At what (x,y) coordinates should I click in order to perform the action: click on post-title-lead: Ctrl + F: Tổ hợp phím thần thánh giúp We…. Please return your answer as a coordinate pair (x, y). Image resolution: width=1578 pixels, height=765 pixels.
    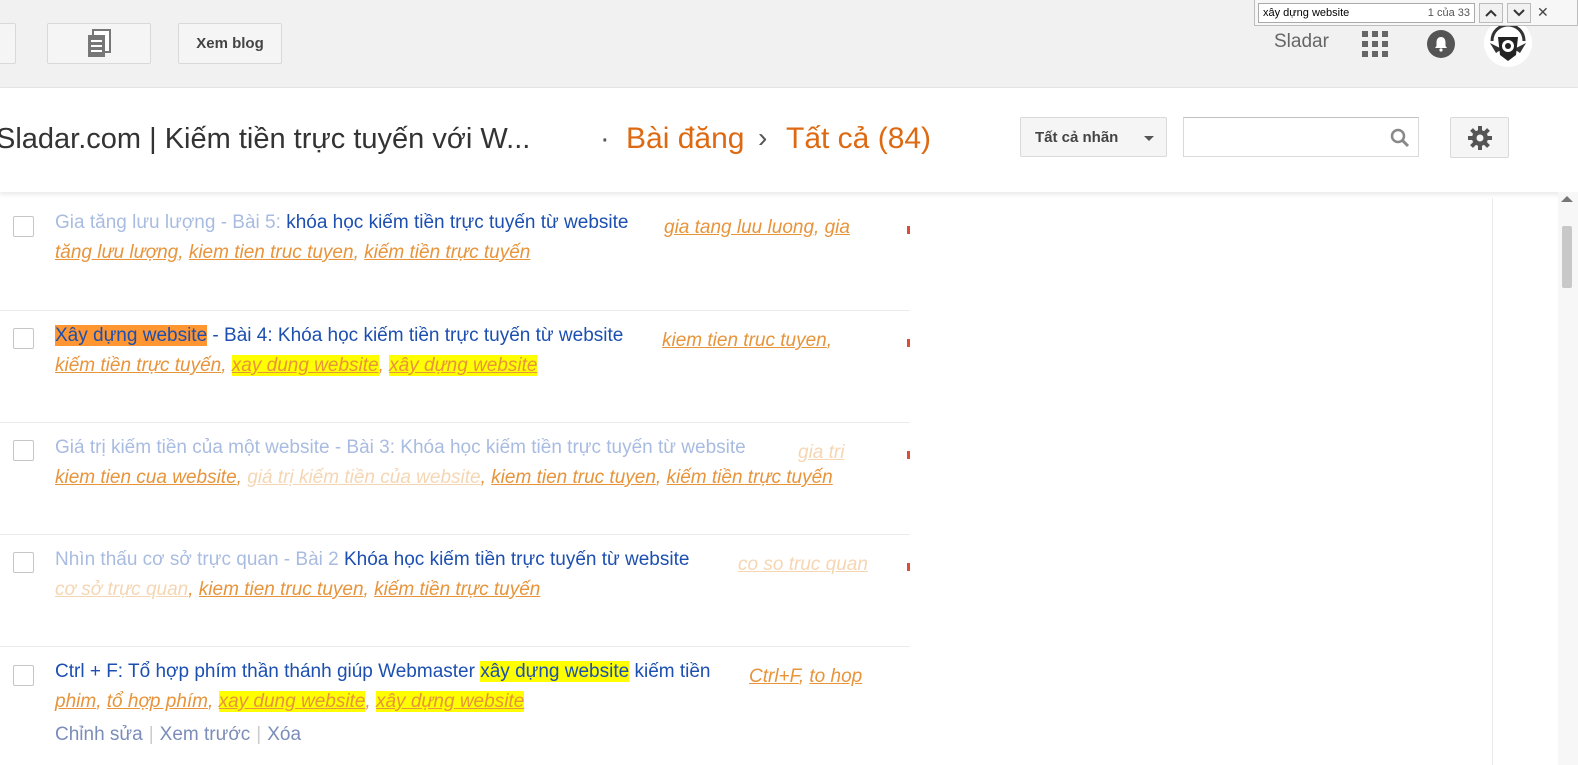
    Looking at the image, I should click on (268, 671).